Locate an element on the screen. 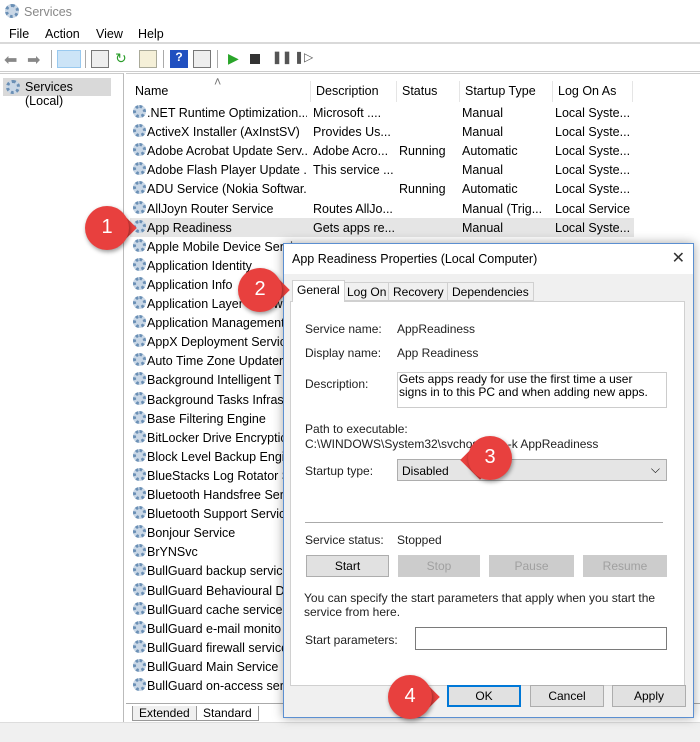 The height and width of the screenshot is (742, 700). column-header-log-on-as: Log On As is located at coordinates (593, 91).